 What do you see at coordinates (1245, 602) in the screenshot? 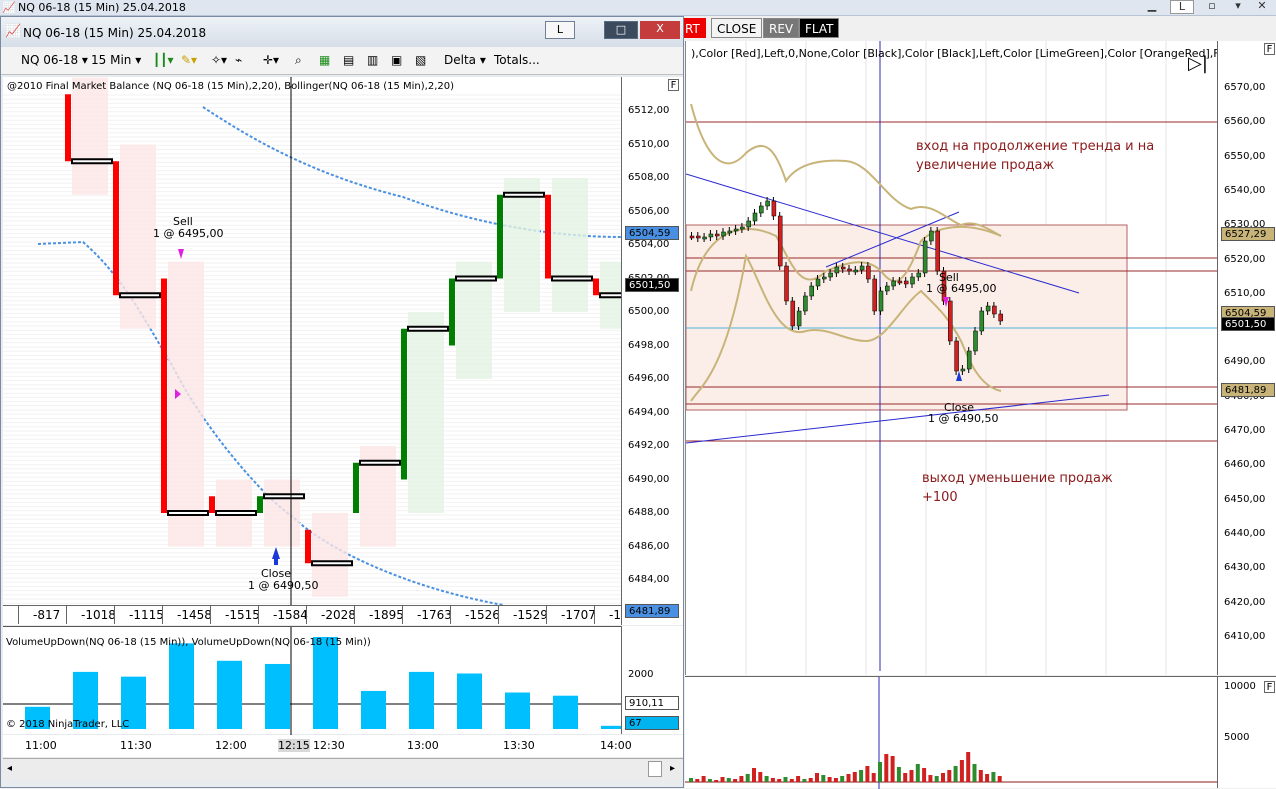
I see `right-axis-tick: 6420,00` at bounding box center [1245, 602].